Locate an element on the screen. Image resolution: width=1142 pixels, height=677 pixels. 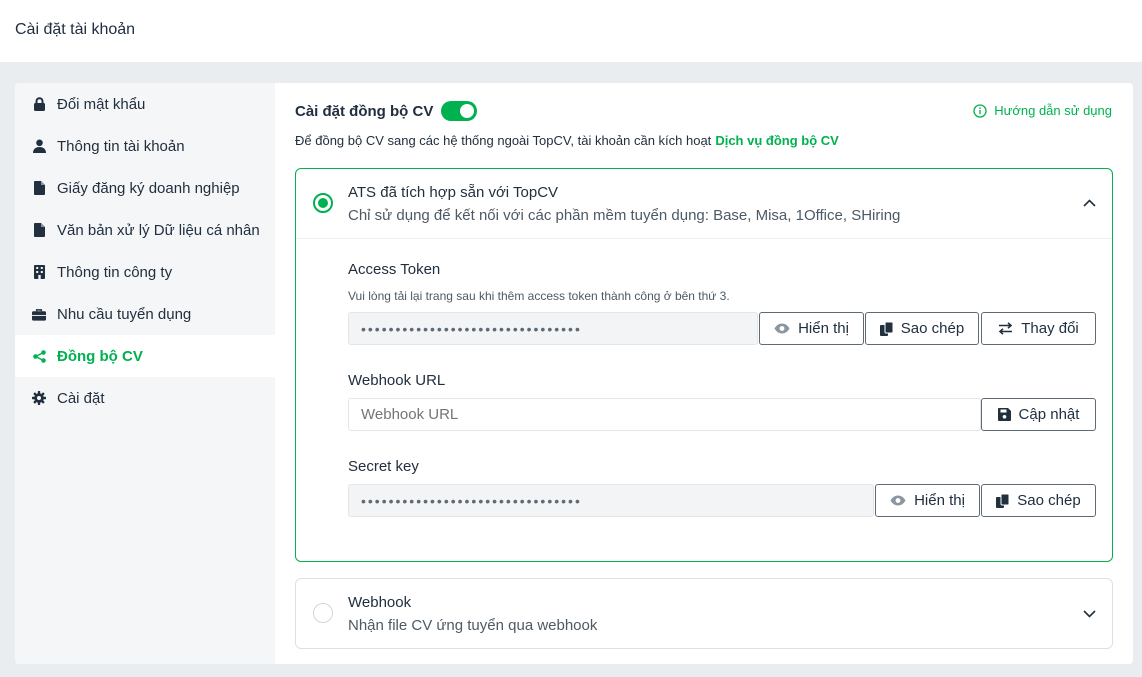
swap-icon is located at coordinates (1005, 328).